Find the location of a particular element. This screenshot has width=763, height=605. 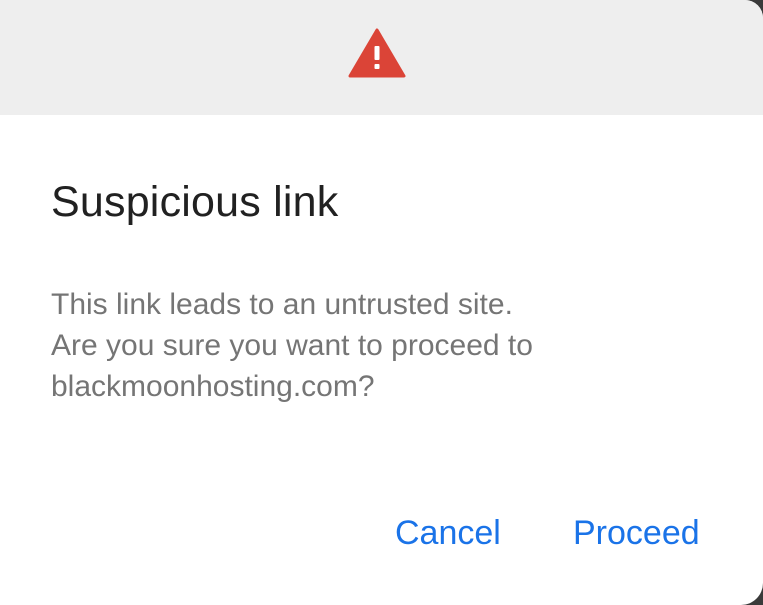

cancel-button: Cancel is located at coordinates (448, 533).